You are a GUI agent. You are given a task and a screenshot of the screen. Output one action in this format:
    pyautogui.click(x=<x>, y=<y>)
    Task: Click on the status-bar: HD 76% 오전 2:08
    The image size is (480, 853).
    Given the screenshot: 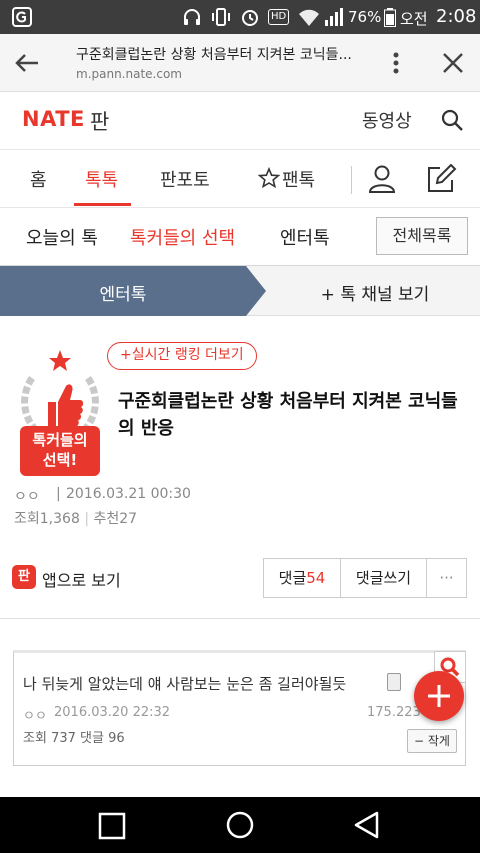 What is the action you would take?
    pyautogui.click(x=240, y=17)
    